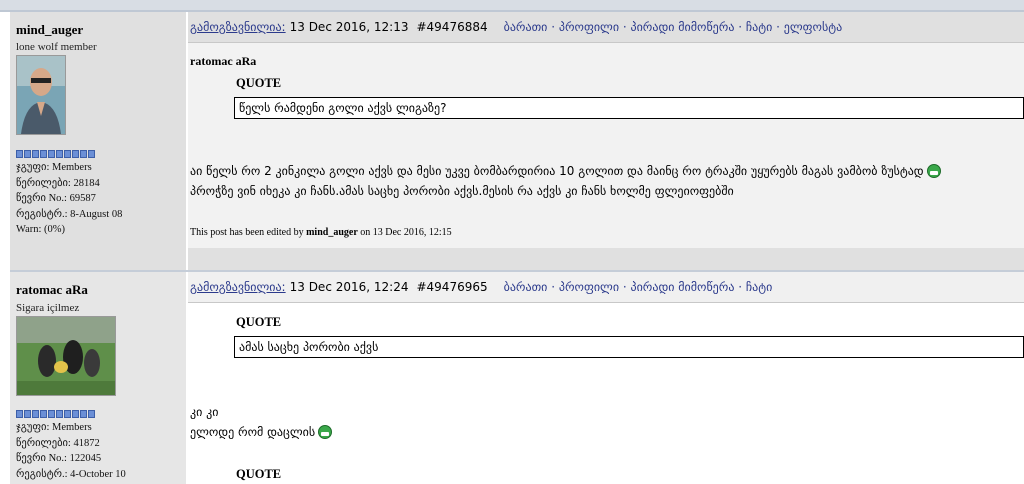 Image resolution: width=1024 pixels, height=484 pixels. Describe the element at coordinates (332, 232) in the screenshot. I see `edited-by: mind_auger` at that location.